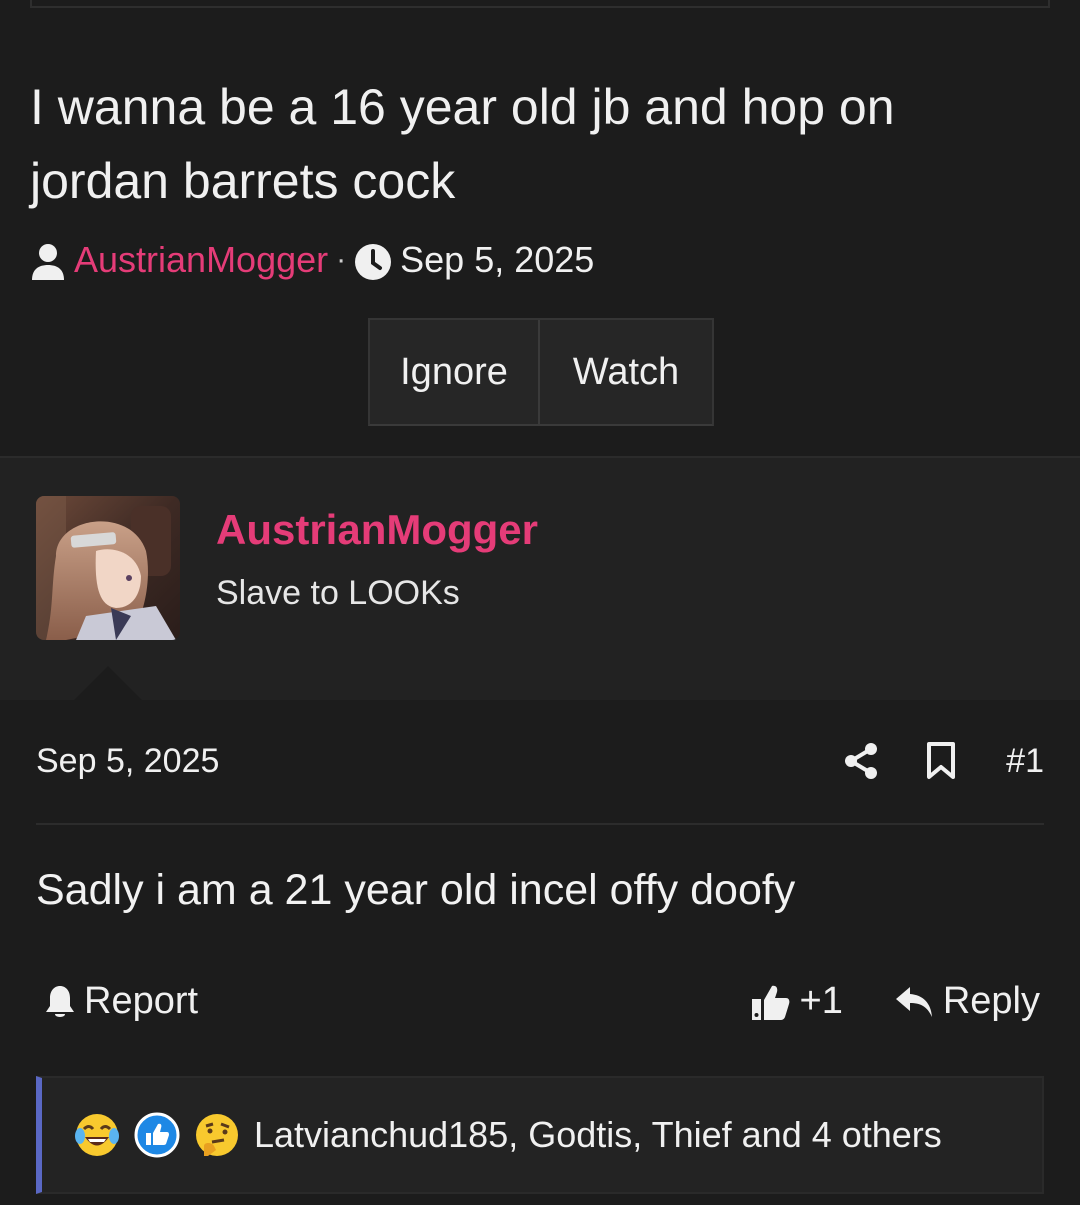 Image resolution: width=1080 pixels, height=1205 pixels. I want to click on reply-label: Reply, so click(991, 1000).